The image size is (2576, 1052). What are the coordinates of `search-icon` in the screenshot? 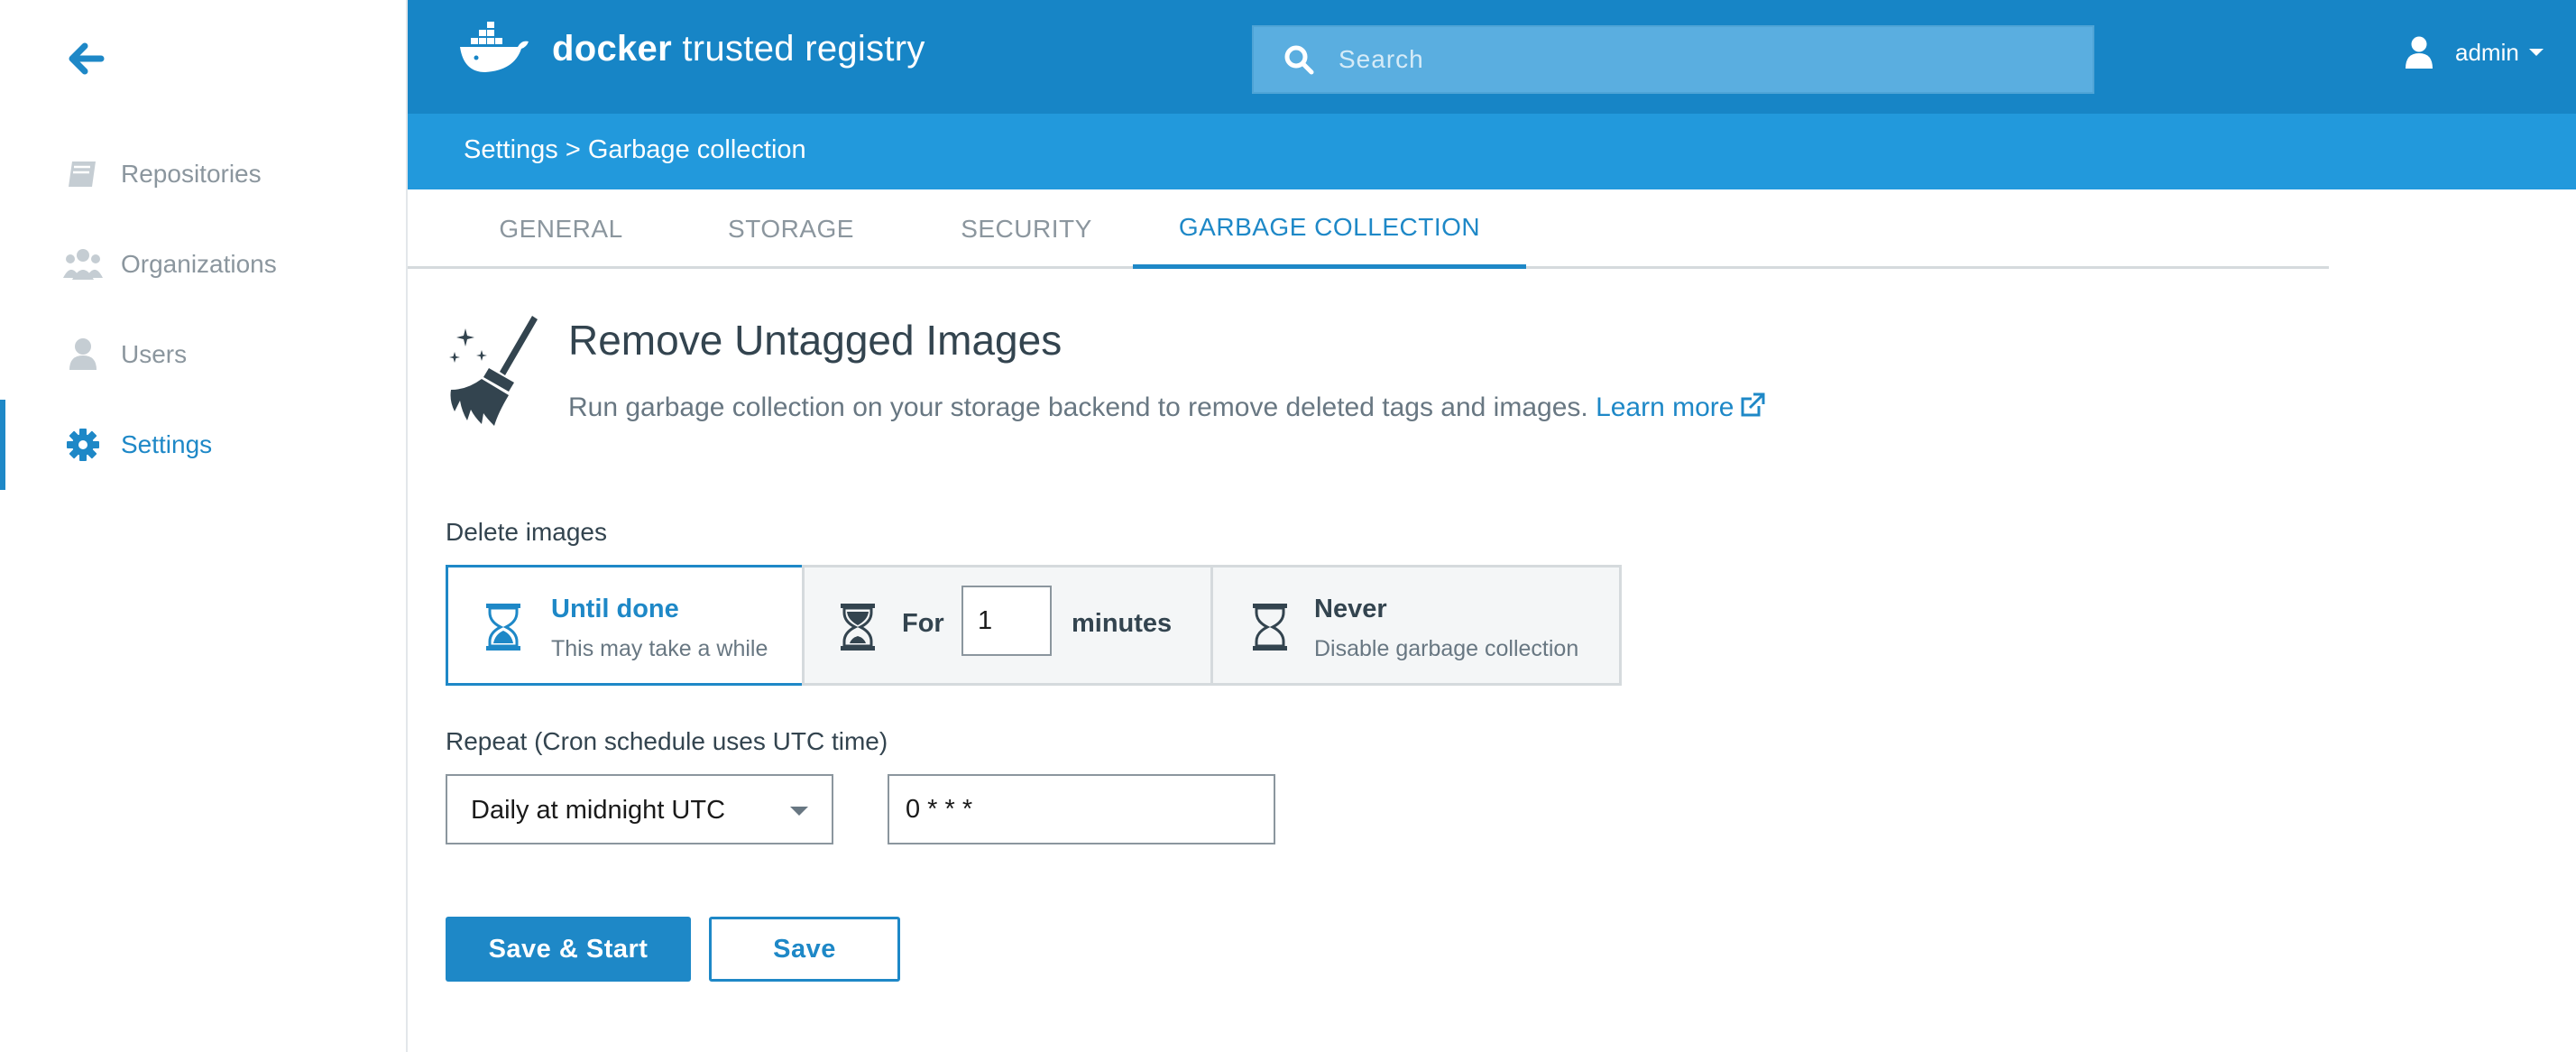 It's located at (1299, 60).